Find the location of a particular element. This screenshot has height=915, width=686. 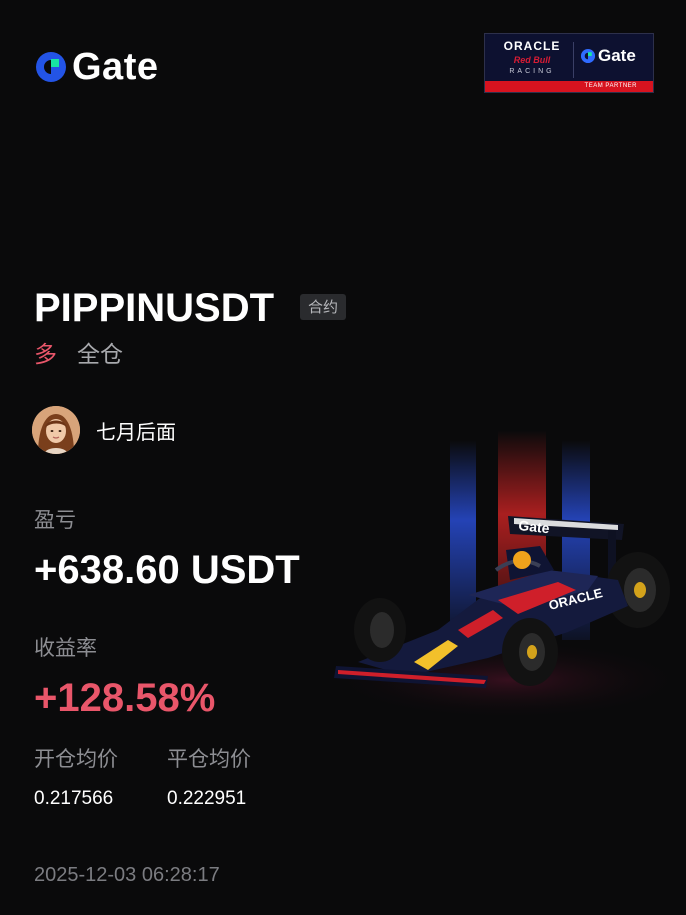

gate-logo-small-icon is located at coordinates (588, 55).